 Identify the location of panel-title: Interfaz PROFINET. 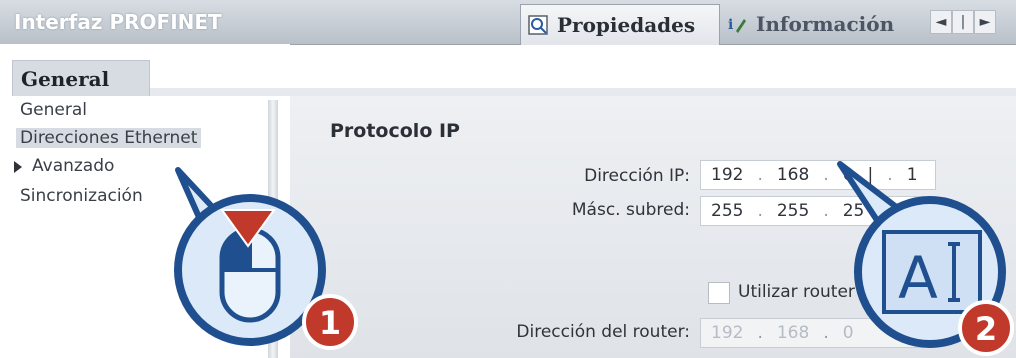
(118, 22).